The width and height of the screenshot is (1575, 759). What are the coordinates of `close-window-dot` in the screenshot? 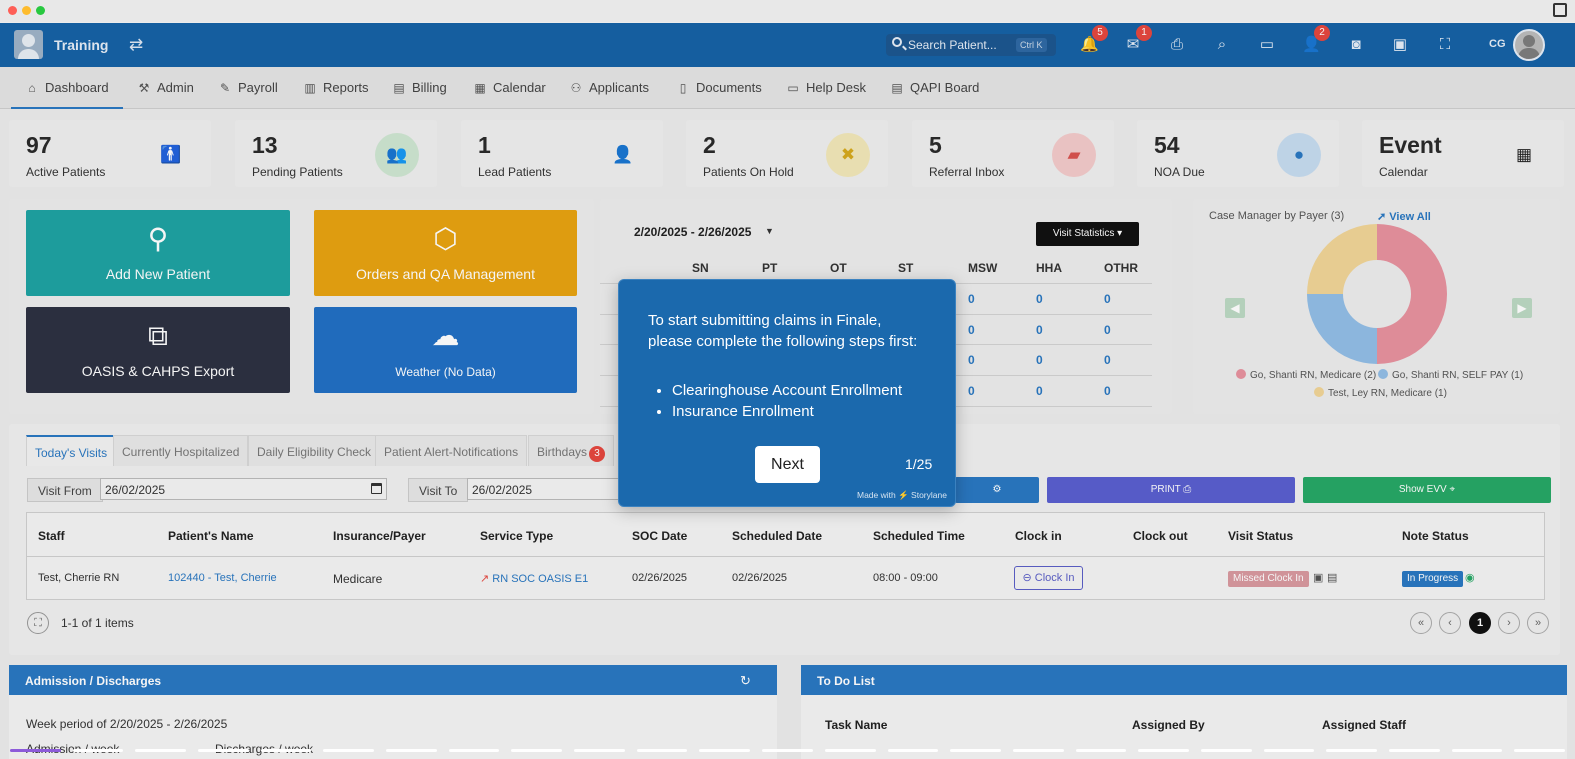 It's located at (12, 10).